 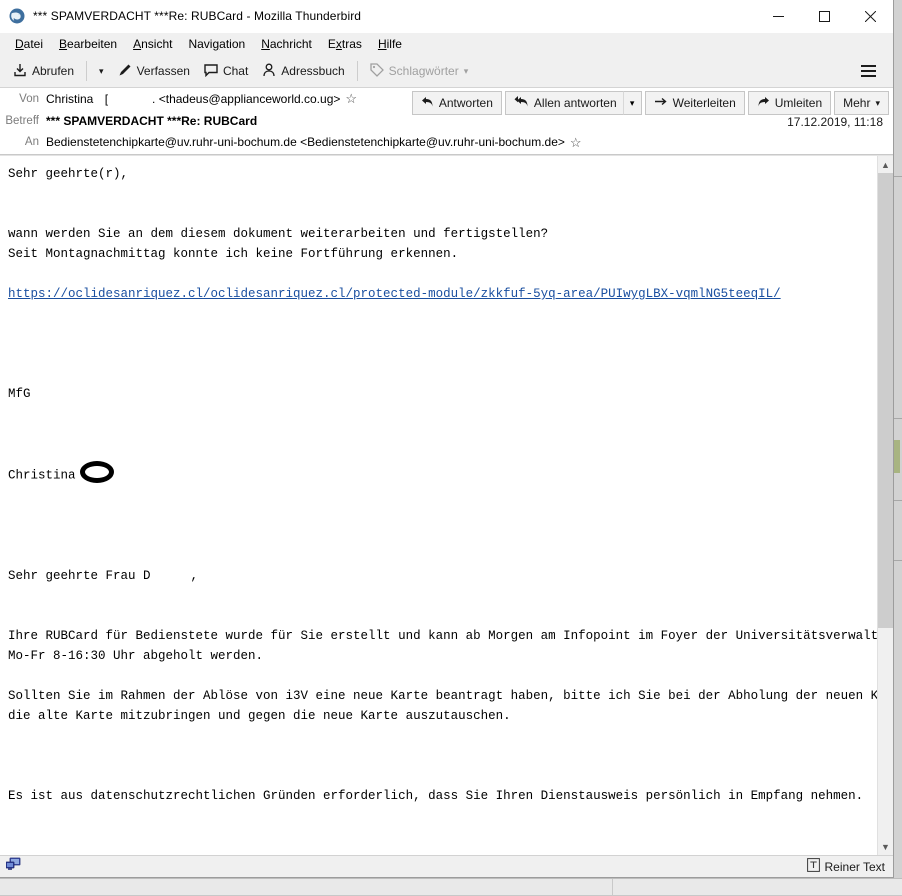 What do you see at coordinates (377, 71) in the screenshot?
I see `tag-icon` at bounding box center [377, 71].